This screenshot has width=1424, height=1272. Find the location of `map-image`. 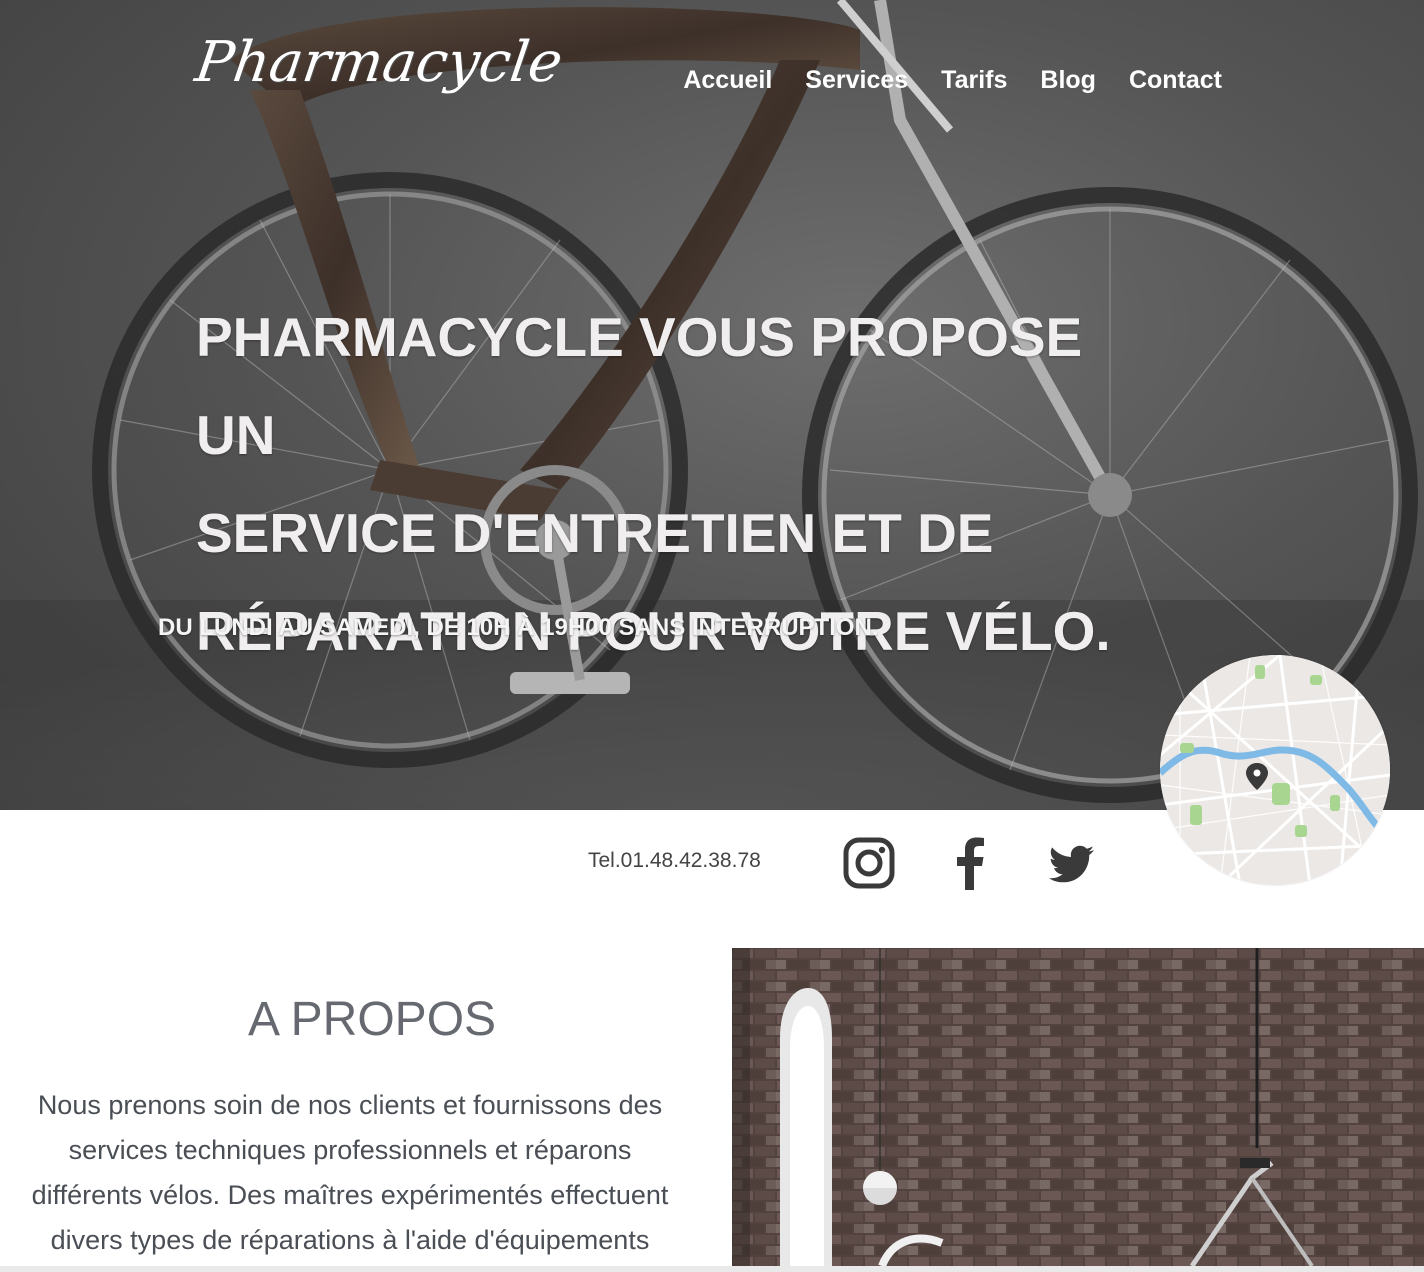

map-image is located at coordinates (1275, 770).